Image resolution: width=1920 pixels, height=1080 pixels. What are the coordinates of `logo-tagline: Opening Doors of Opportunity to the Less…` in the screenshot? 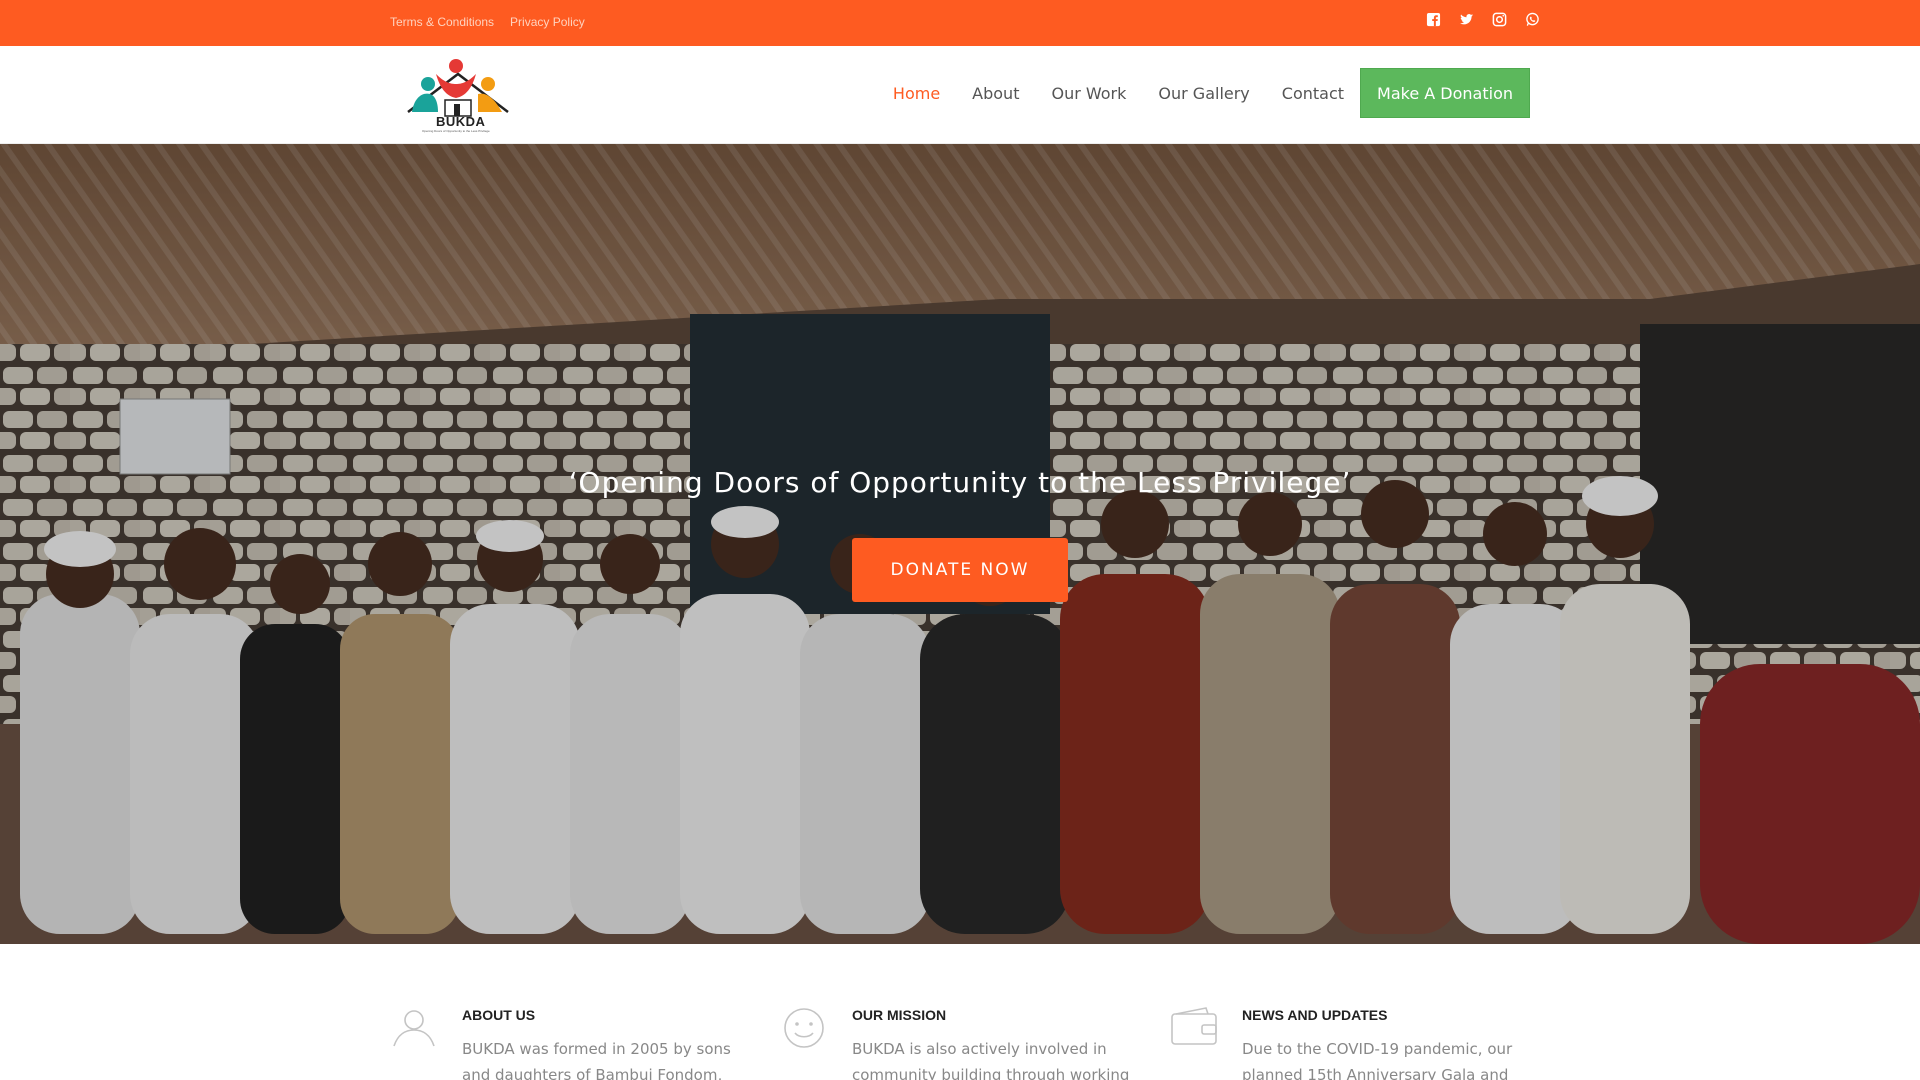 It's located at (456, 131).